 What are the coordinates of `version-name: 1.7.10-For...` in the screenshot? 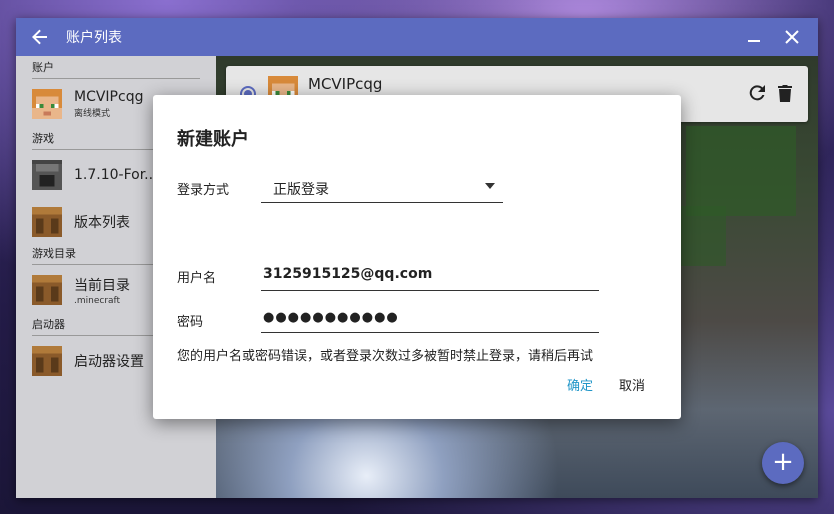 It's located at (116, 175).